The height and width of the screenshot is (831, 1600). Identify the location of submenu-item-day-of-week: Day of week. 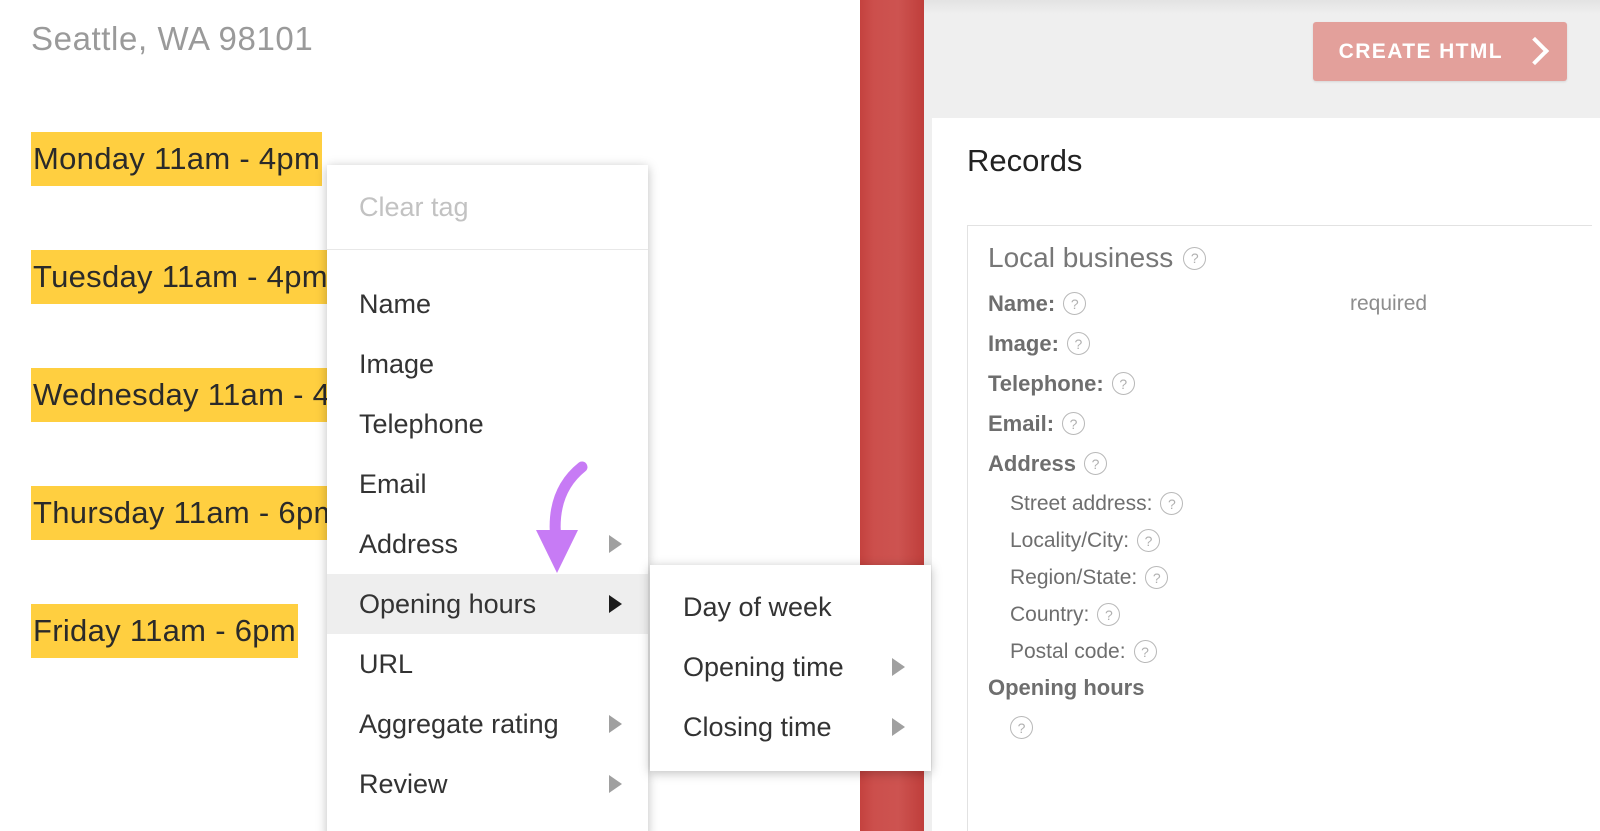
(790, 607).